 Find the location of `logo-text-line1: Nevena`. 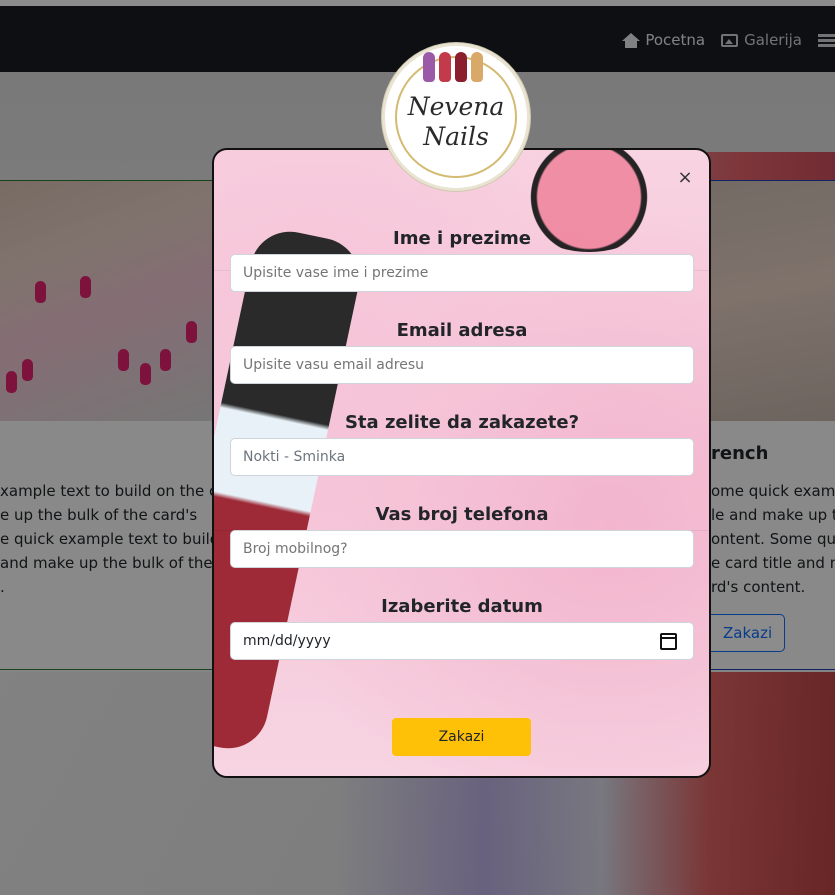

logo-text-line1: Nevena is located at coordinates (456, 106).